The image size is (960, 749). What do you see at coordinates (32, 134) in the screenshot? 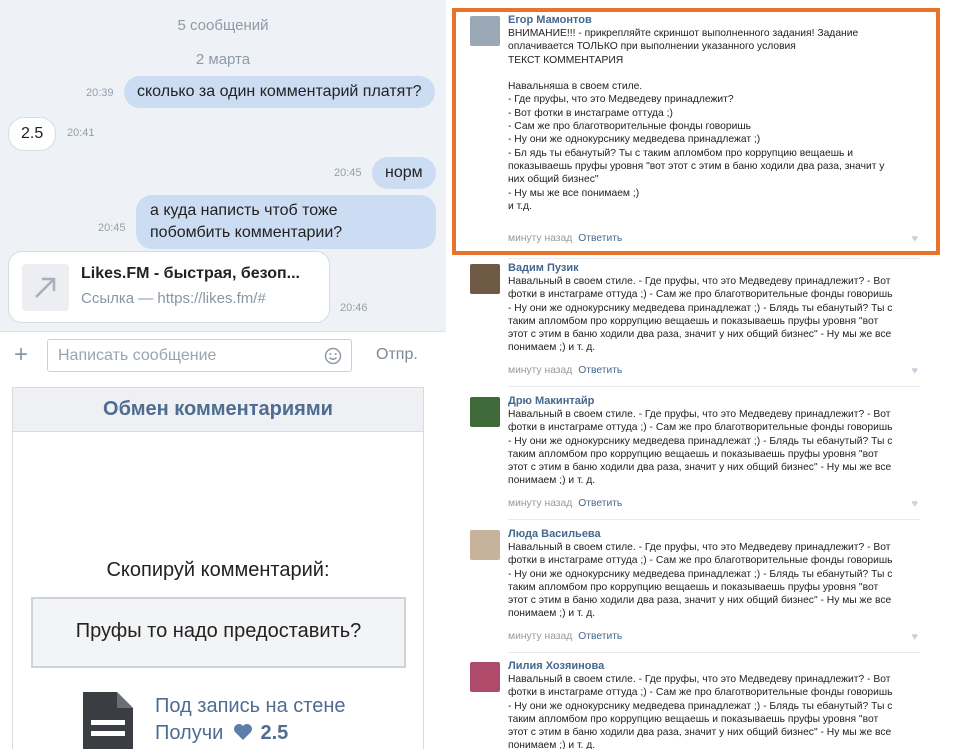
I see `message-bubble-in: 2.5` at bounding box center [32, 134].